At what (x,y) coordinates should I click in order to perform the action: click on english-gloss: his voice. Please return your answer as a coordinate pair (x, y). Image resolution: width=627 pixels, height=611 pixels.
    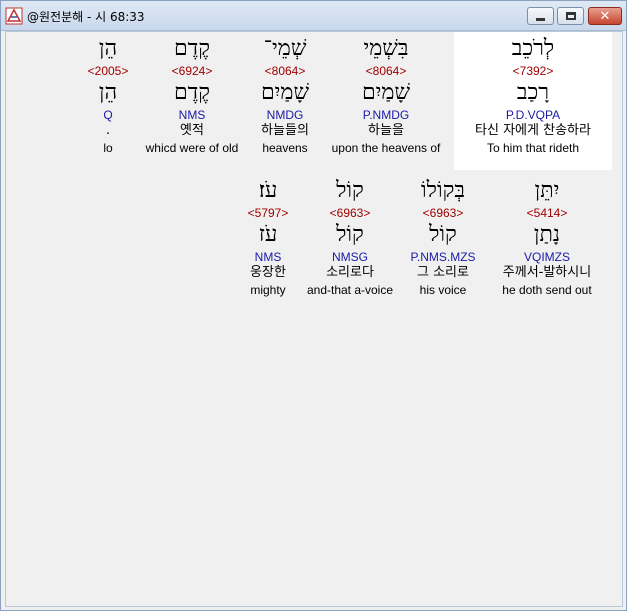
    Looking at the image, I should click on (443, 290).